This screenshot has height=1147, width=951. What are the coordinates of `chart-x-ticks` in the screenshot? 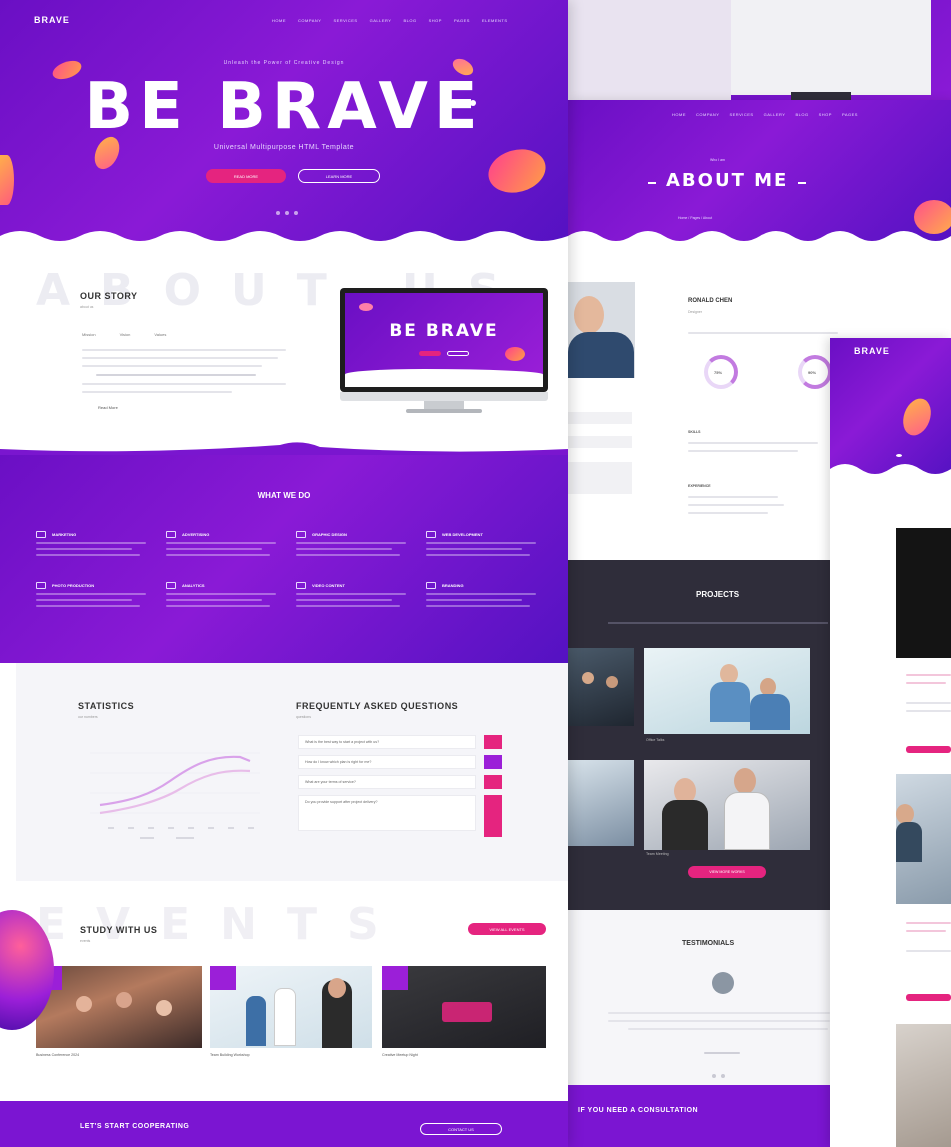 It's located at (181, 828).